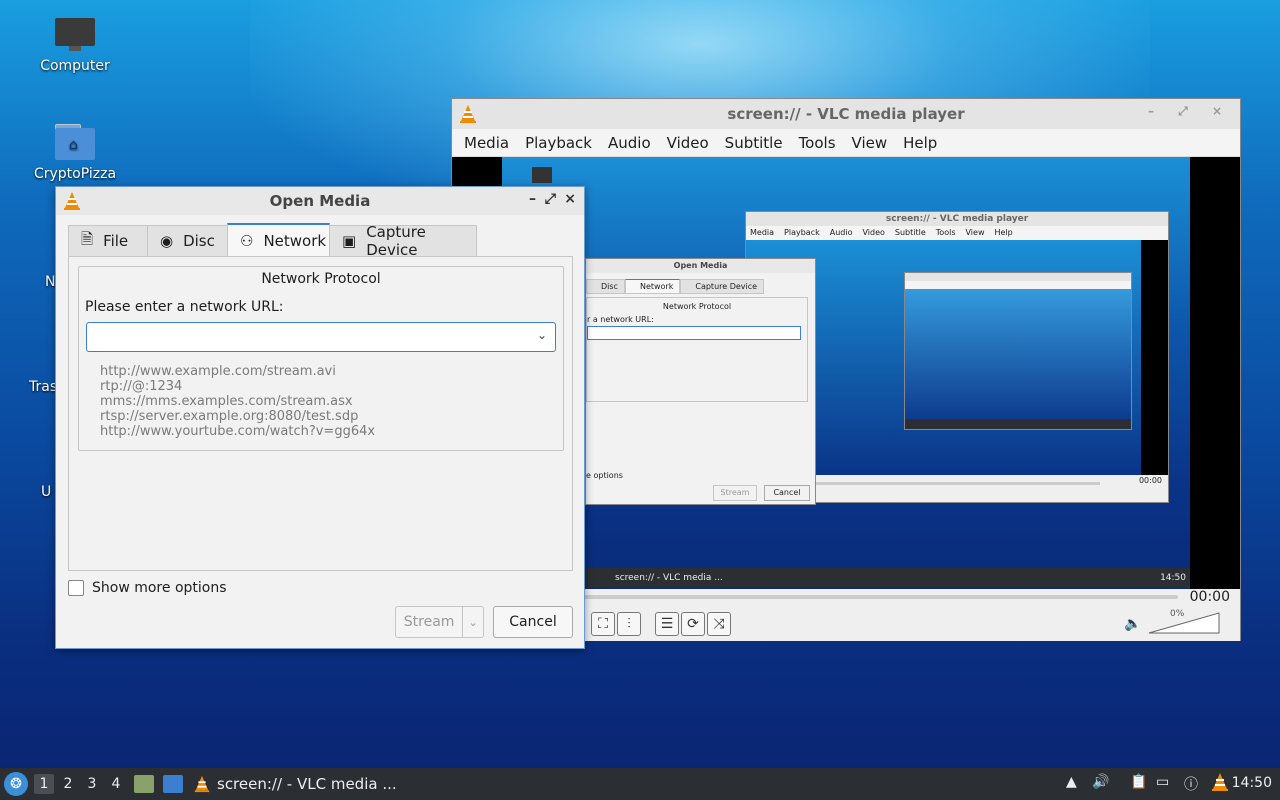 This screenshot has height=800, width=1280. I want to click on dialog-title-bar: Open Media – ⤢ ×, so click(320, 201).